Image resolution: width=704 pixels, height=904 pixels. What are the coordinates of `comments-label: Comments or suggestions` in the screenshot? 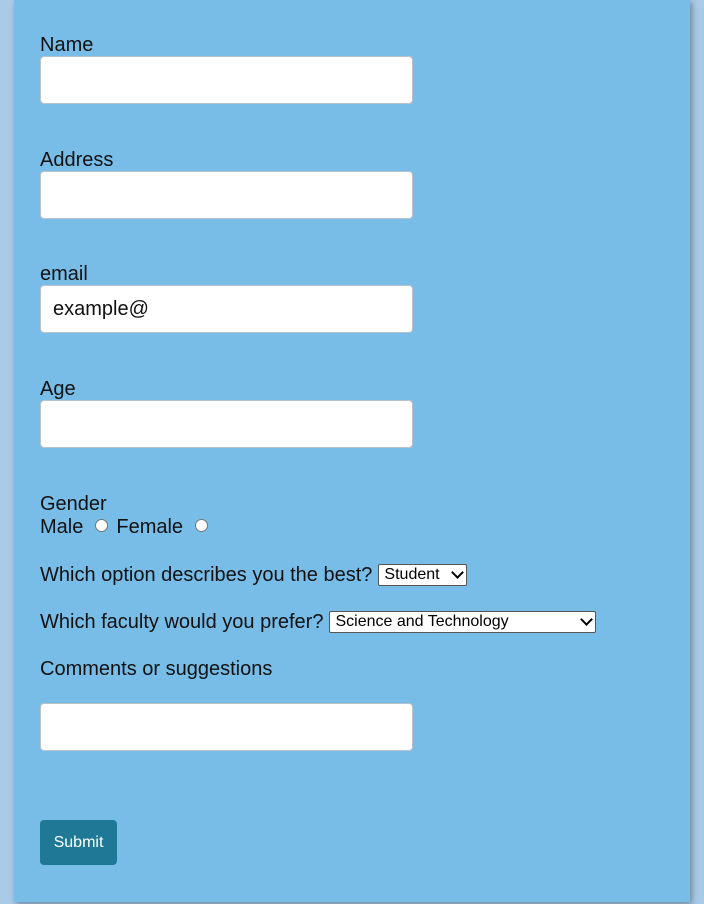 It's located at (156, 669).